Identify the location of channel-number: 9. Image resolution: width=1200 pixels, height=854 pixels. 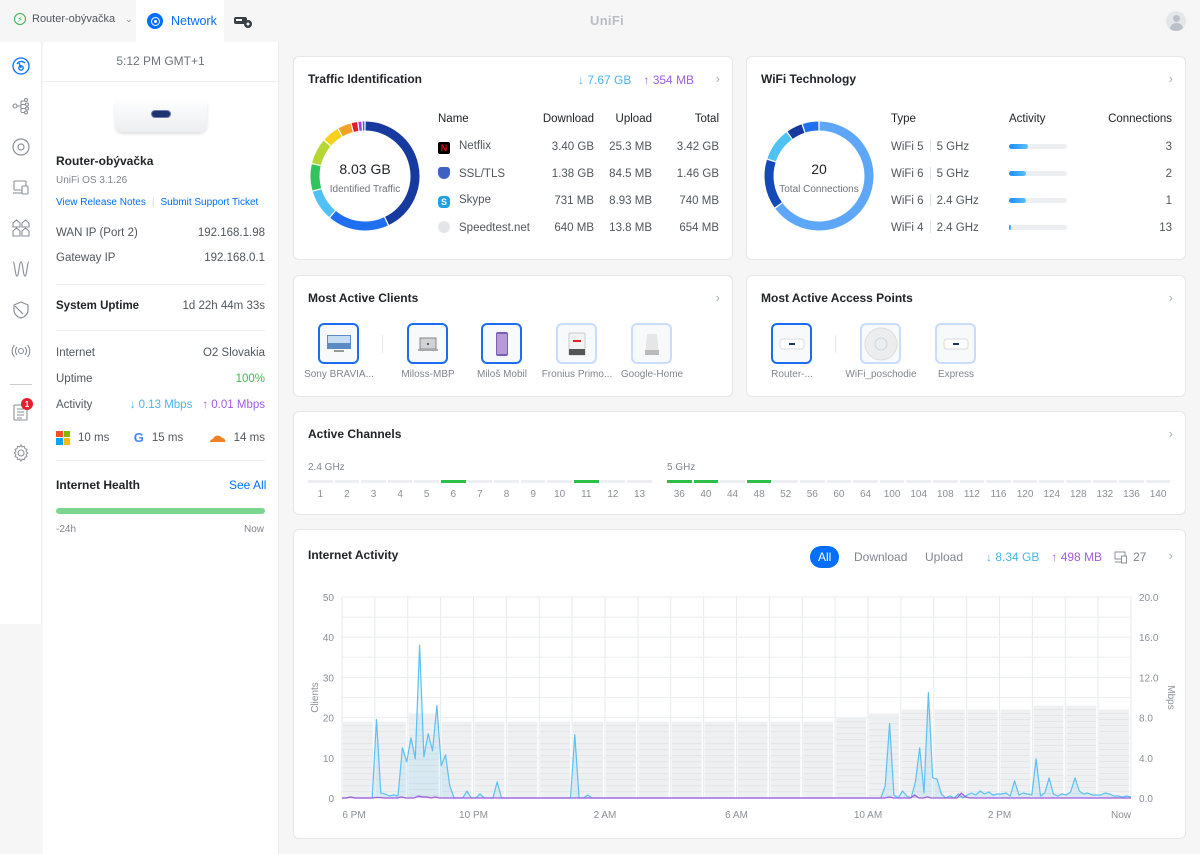
(533, 494).